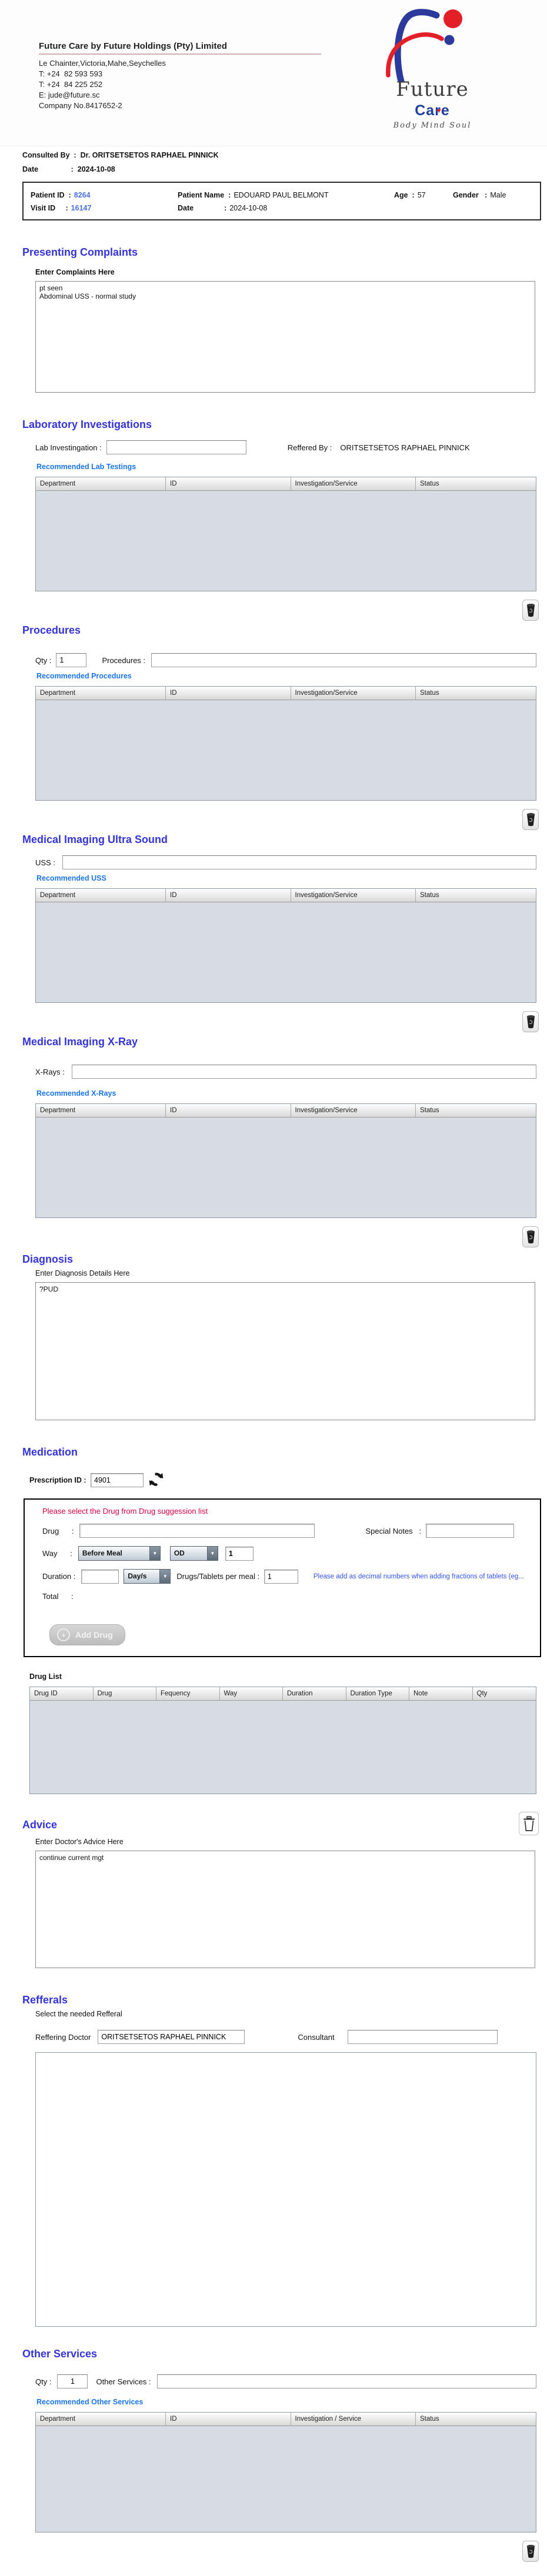 The height and width of the screenshot is (2576, 547). What do you see at coordinates (80, 105) in the screenshot?
I see `company-number: Company No.8417652-2` at bounding box center [80, 105].